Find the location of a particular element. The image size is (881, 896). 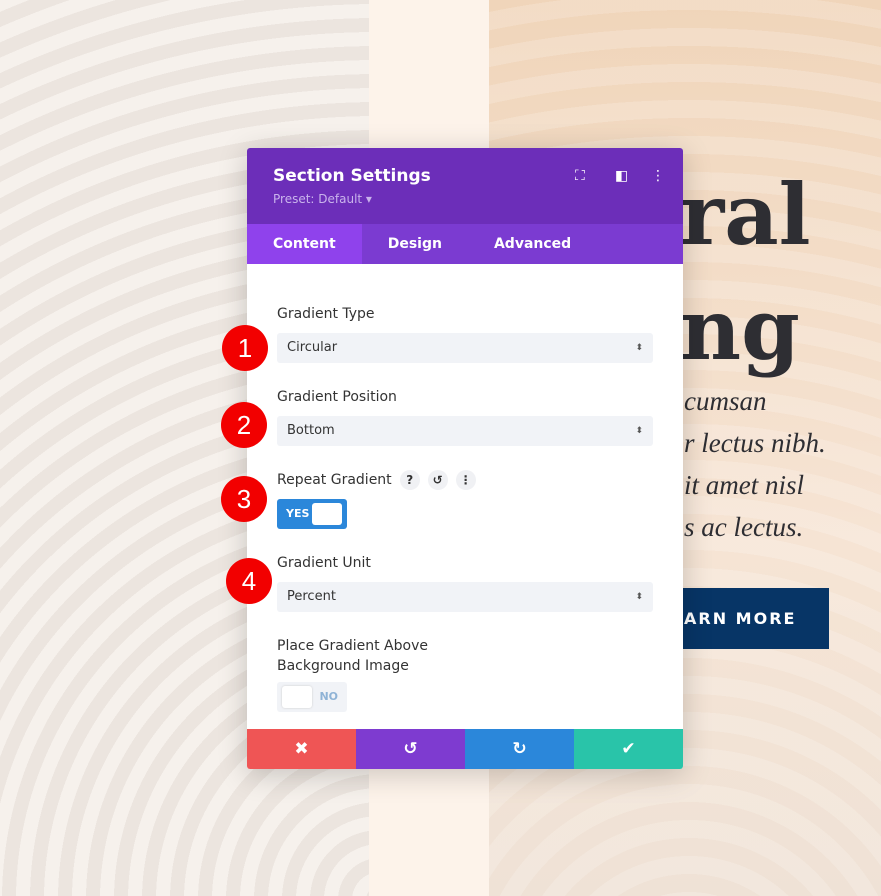

modal-footer: ✖ ↺ ↻ ✔ is located at coordinates (465, 749).